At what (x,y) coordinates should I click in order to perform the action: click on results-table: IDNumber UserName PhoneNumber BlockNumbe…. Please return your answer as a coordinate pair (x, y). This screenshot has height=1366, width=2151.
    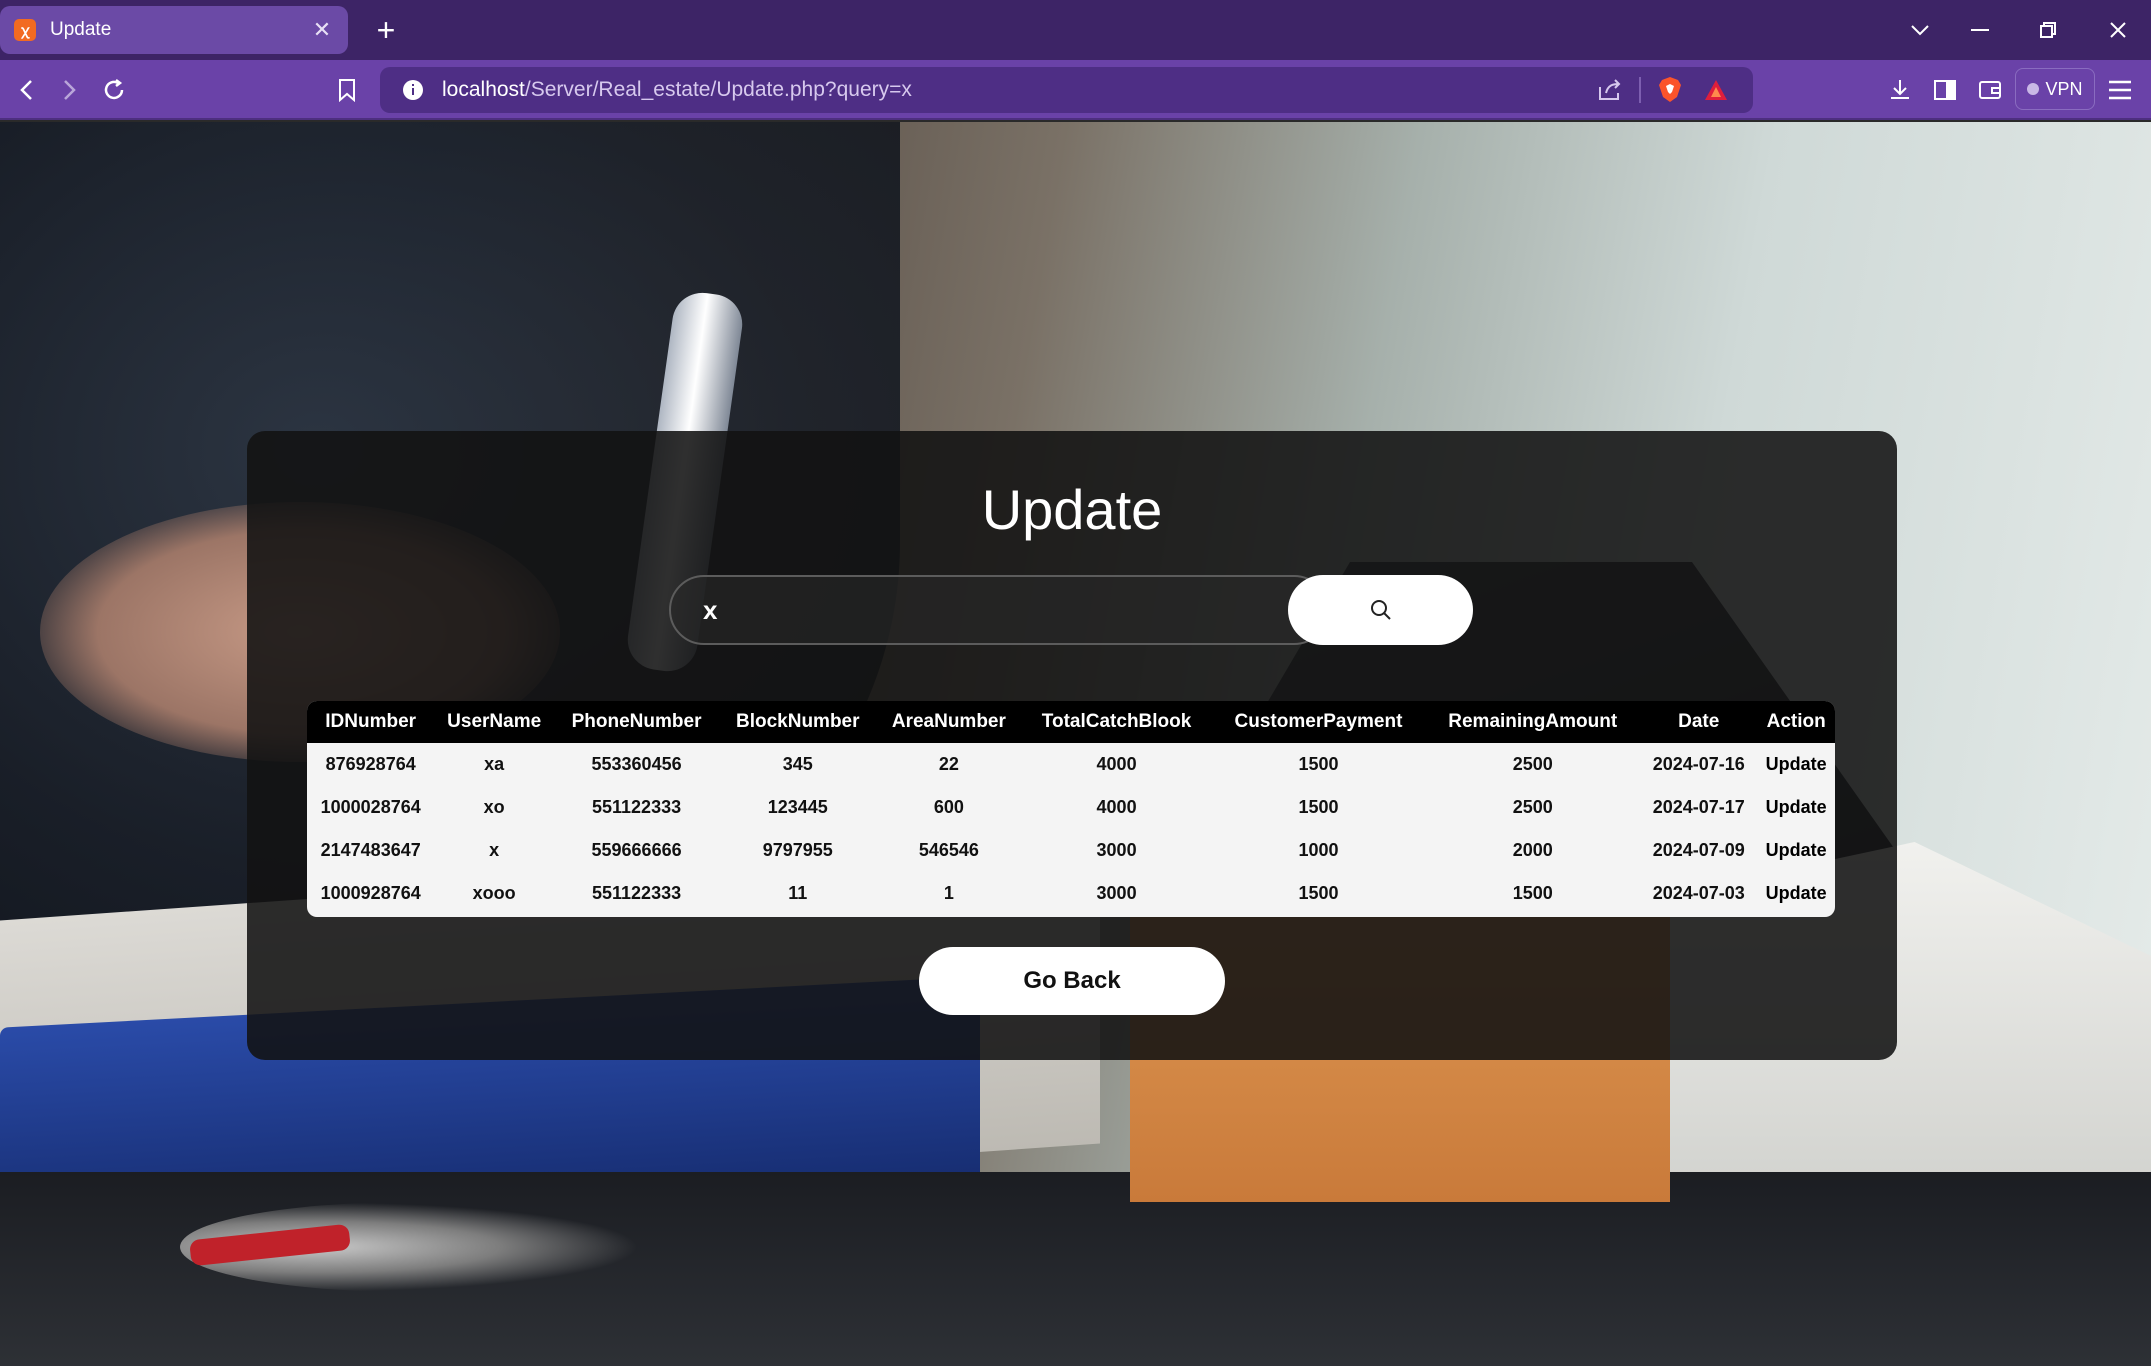
    Looking at the image, I should click on (1071, 808).